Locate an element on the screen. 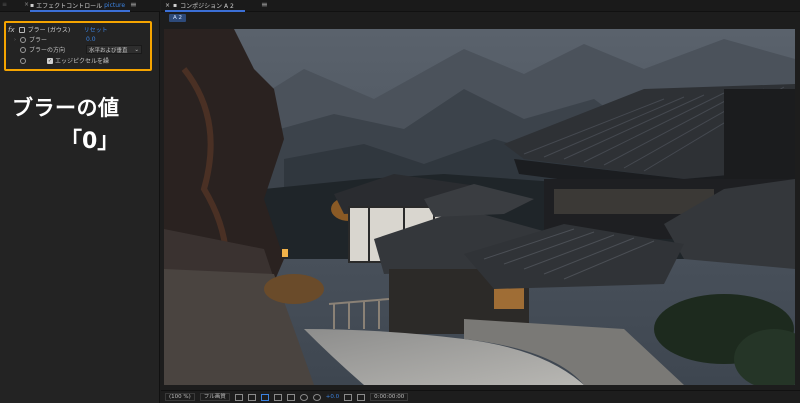  fx-toggle: fx is located at coordinates (11, 30).